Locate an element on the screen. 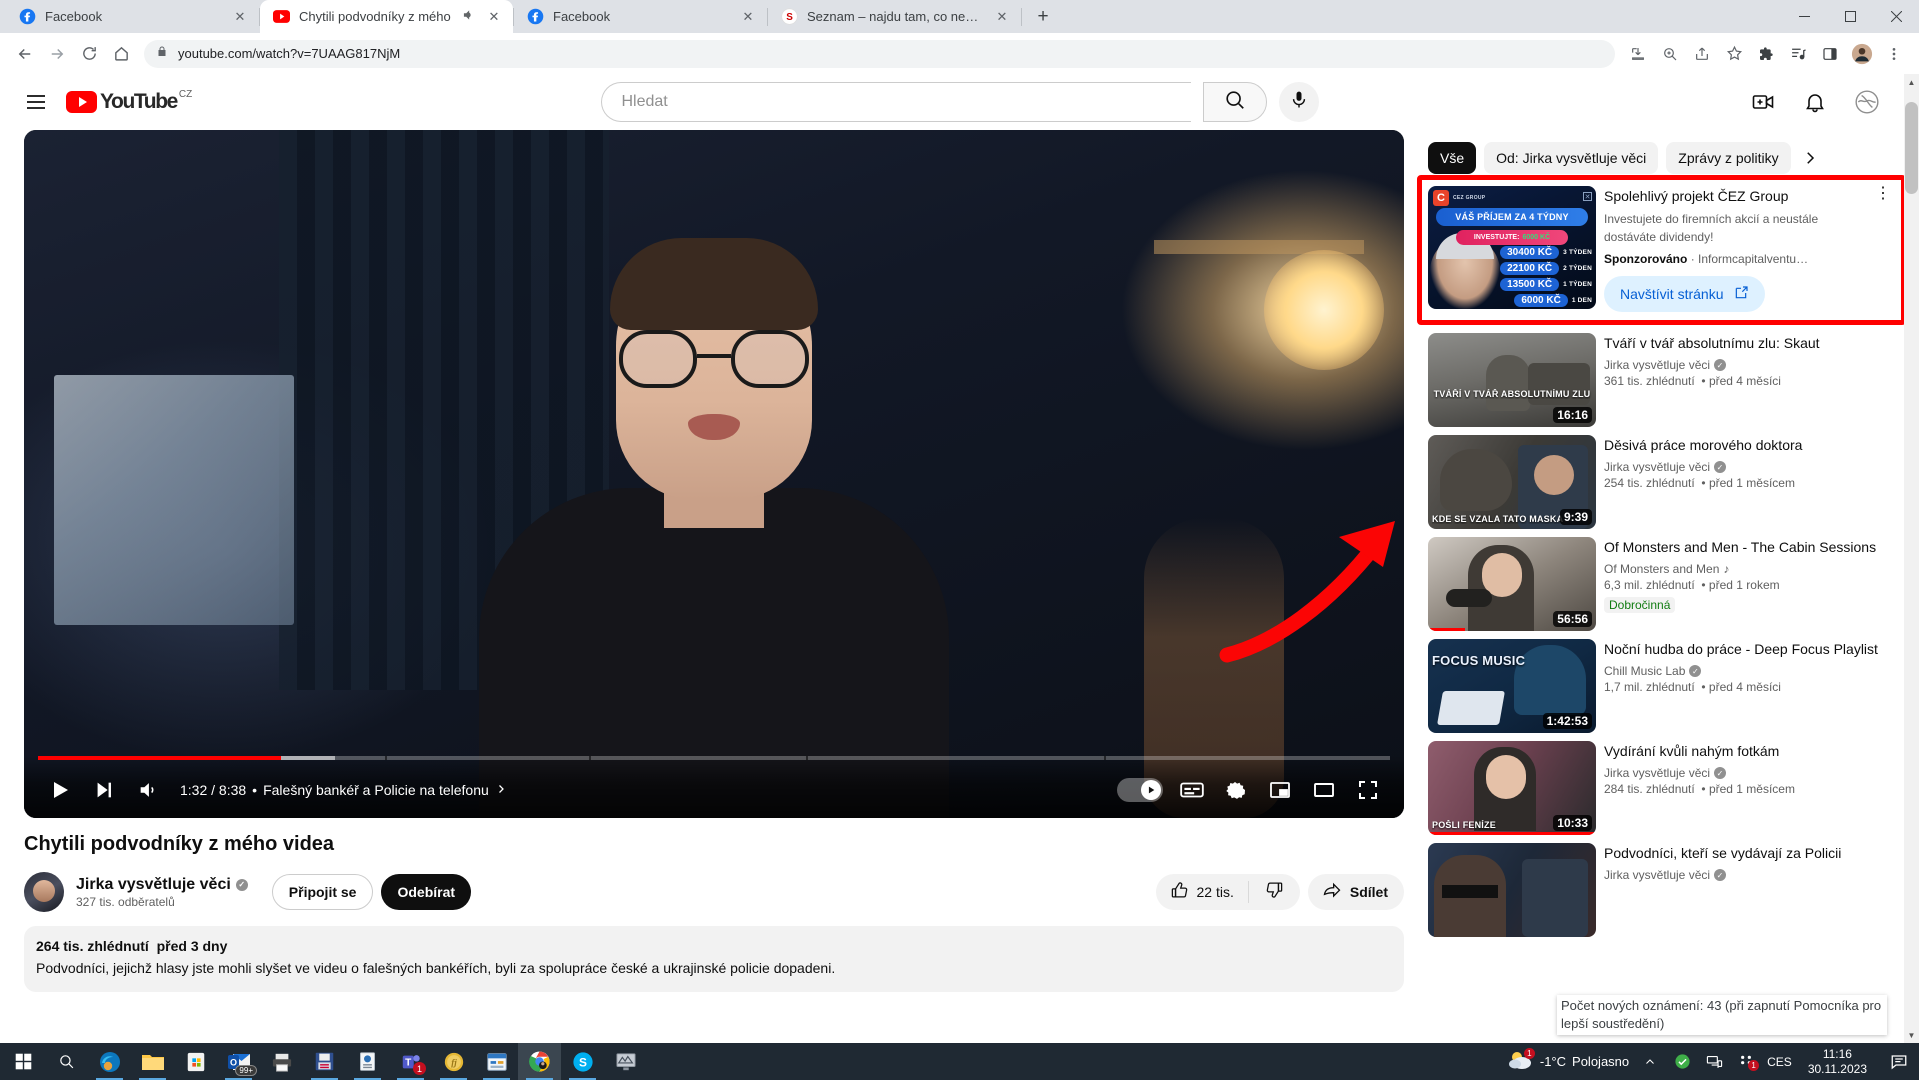 The width and height of the screenshot is (1919, 1080). weather-widget: 1 -1°C Polojasno is located at coordinates (1568, 1061).